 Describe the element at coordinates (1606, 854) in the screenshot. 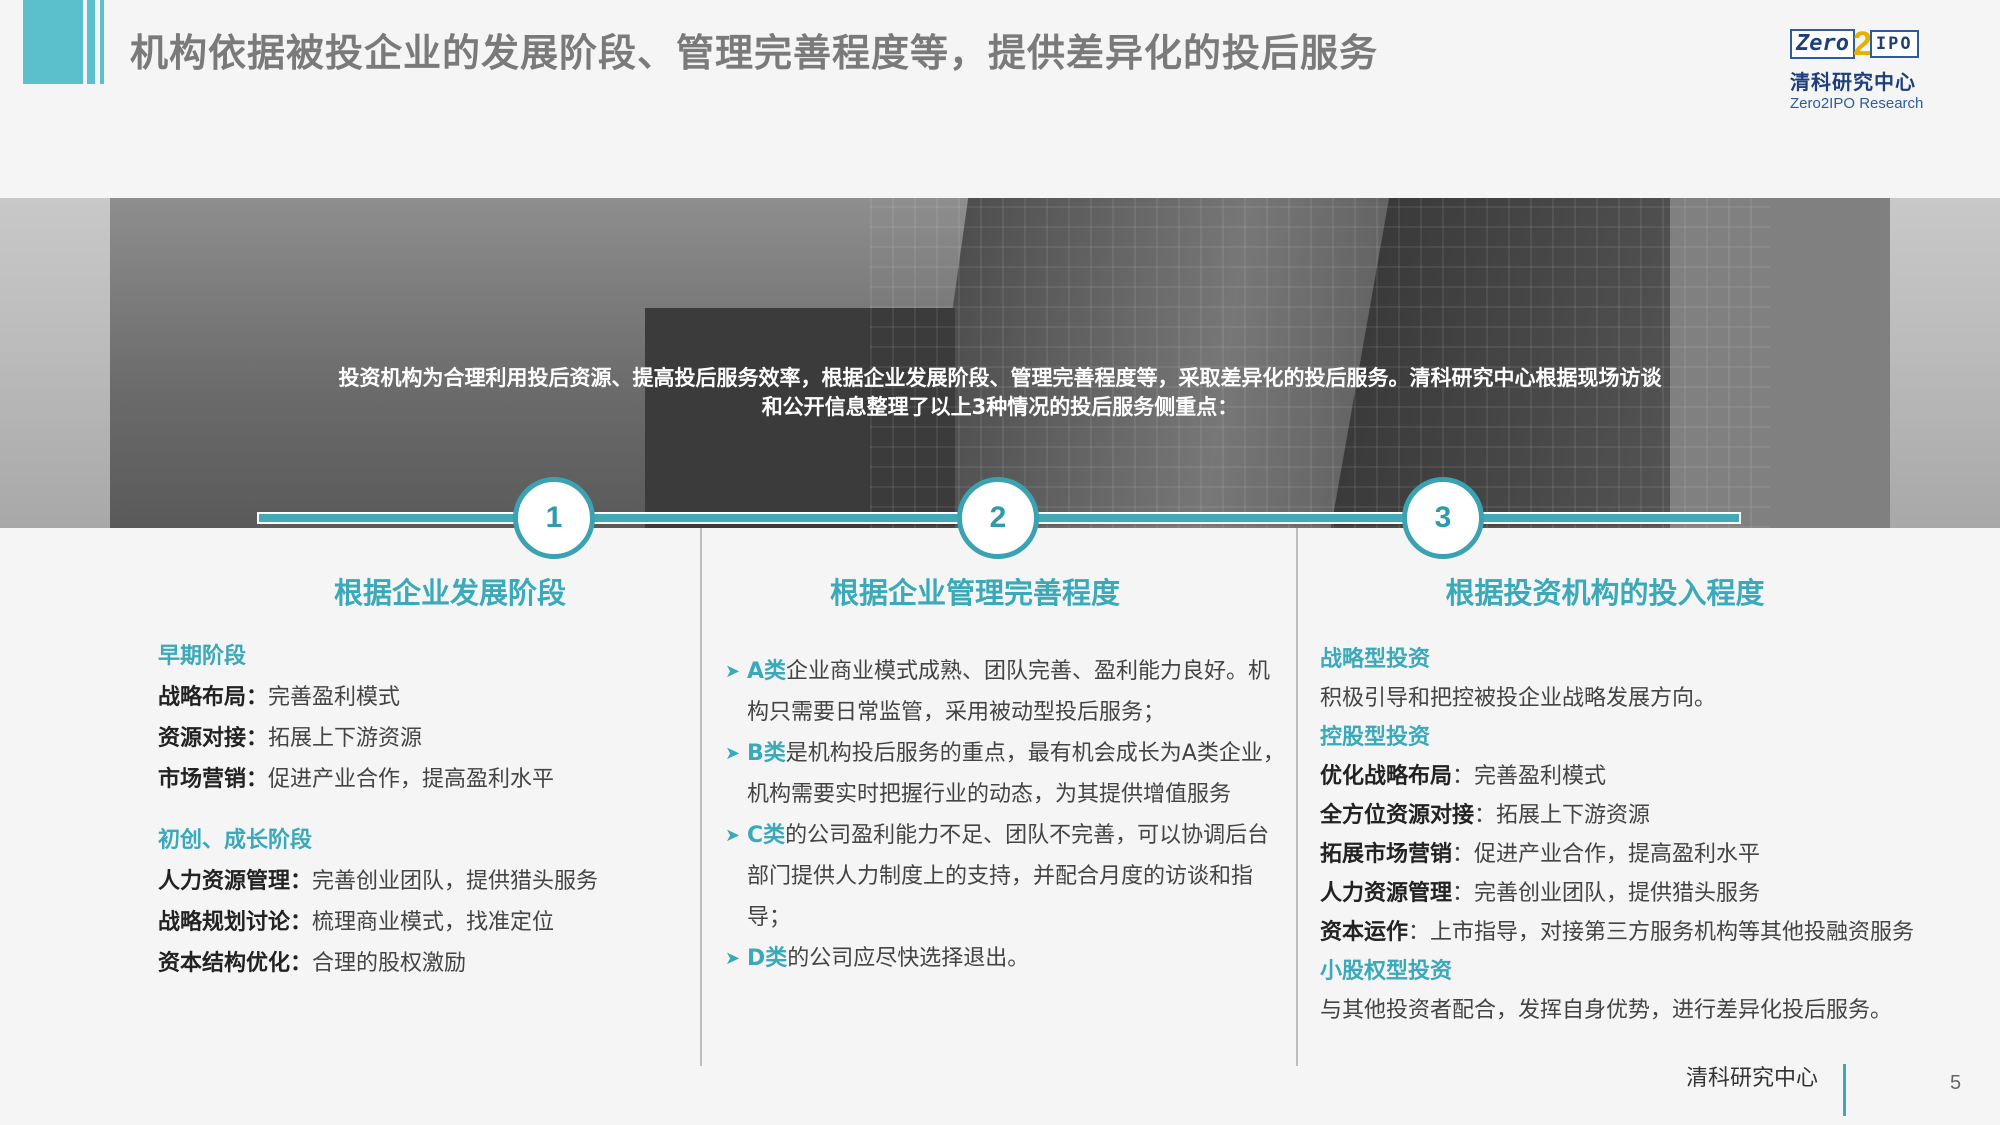

I see `item-value: ：促进产业合作，提高盈利水平` at that location.